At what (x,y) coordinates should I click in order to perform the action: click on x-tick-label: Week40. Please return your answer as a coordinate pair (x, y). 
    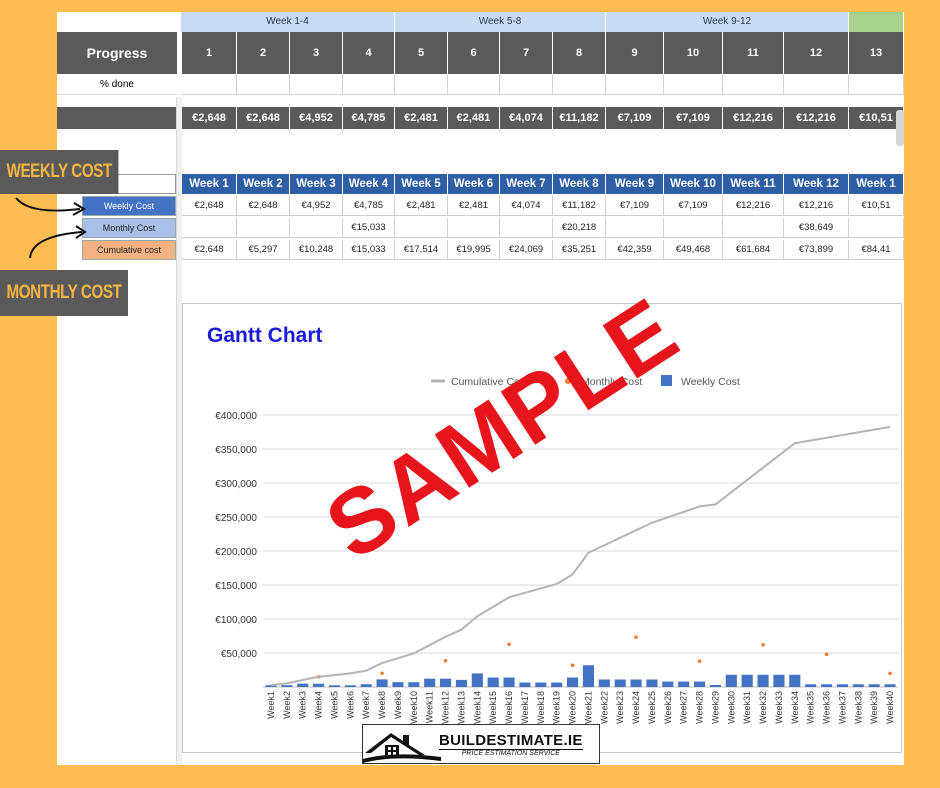
    Looking at the image, I should click on (890, 707).